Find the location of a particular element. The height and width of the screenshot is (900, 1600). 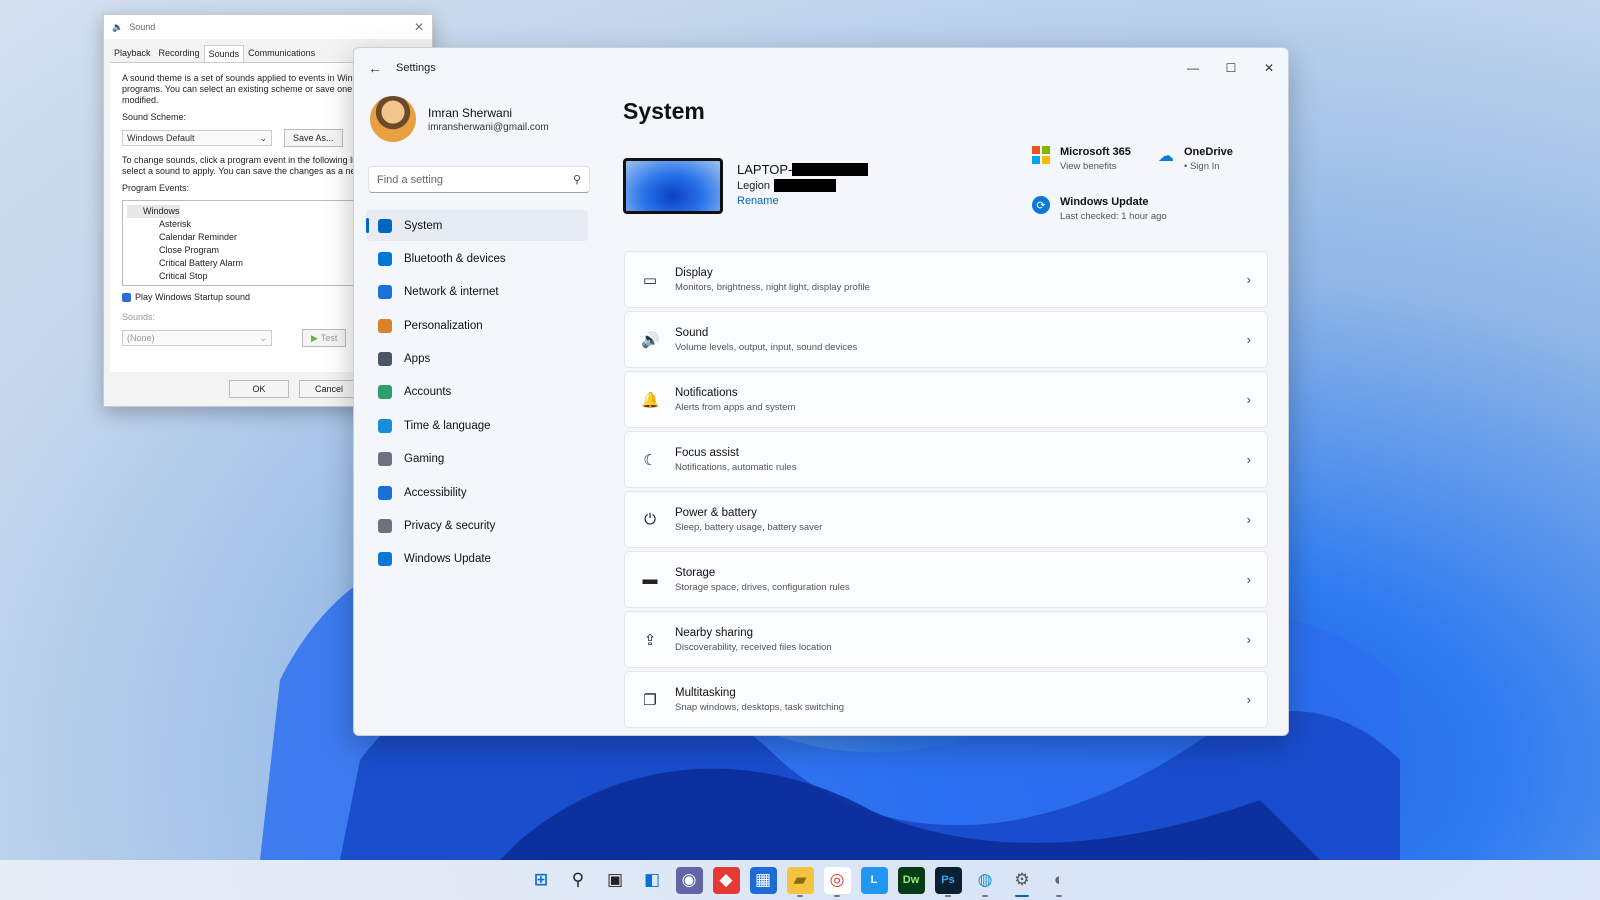

sidebar-item-label: Apps is located at coordinates (417, 359).